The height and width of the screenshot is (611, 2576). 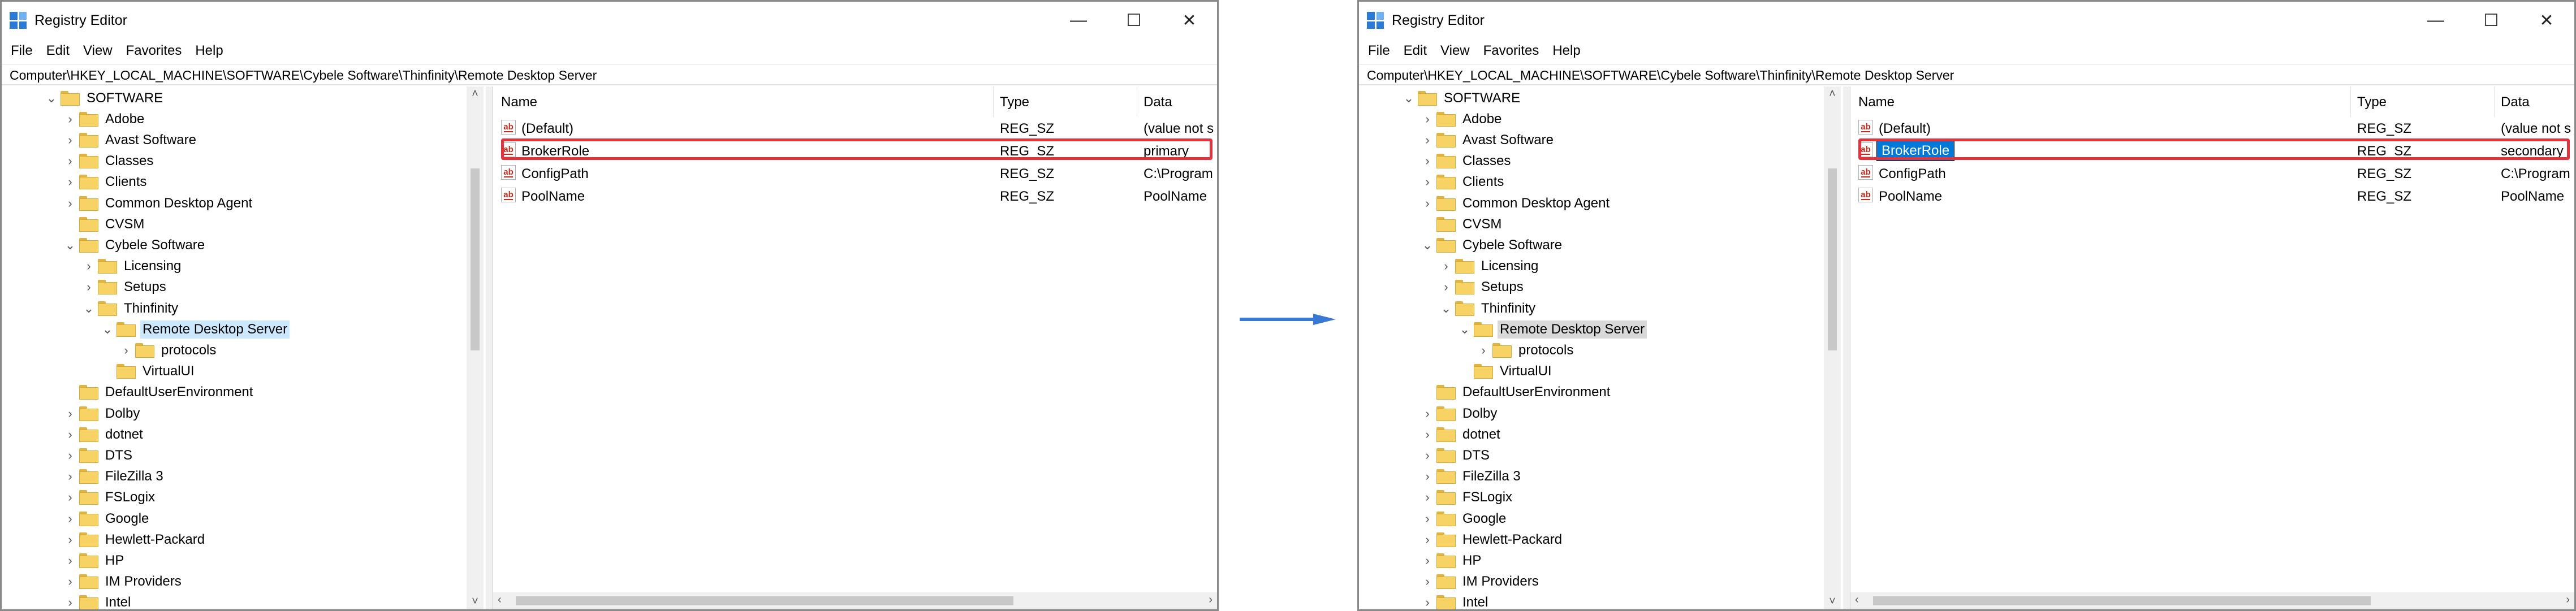 What do you see at coordinates (490, 347) in the screenshot?
I see `pane-splitter` at bounding box center [490, 347].